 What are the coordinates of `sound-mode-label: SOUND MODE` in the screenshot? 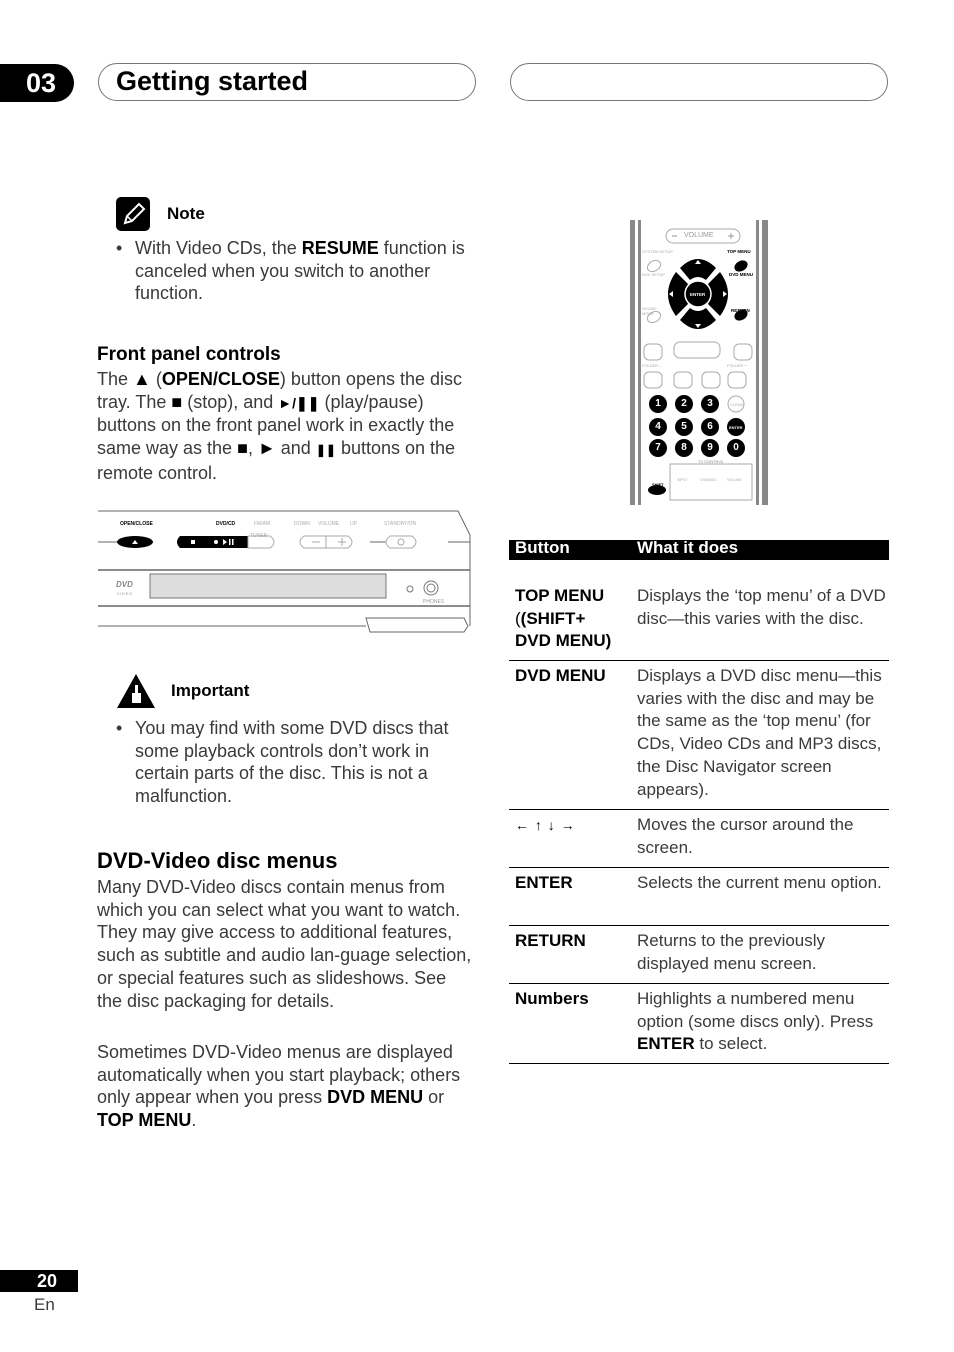 It's located at (649, 311).